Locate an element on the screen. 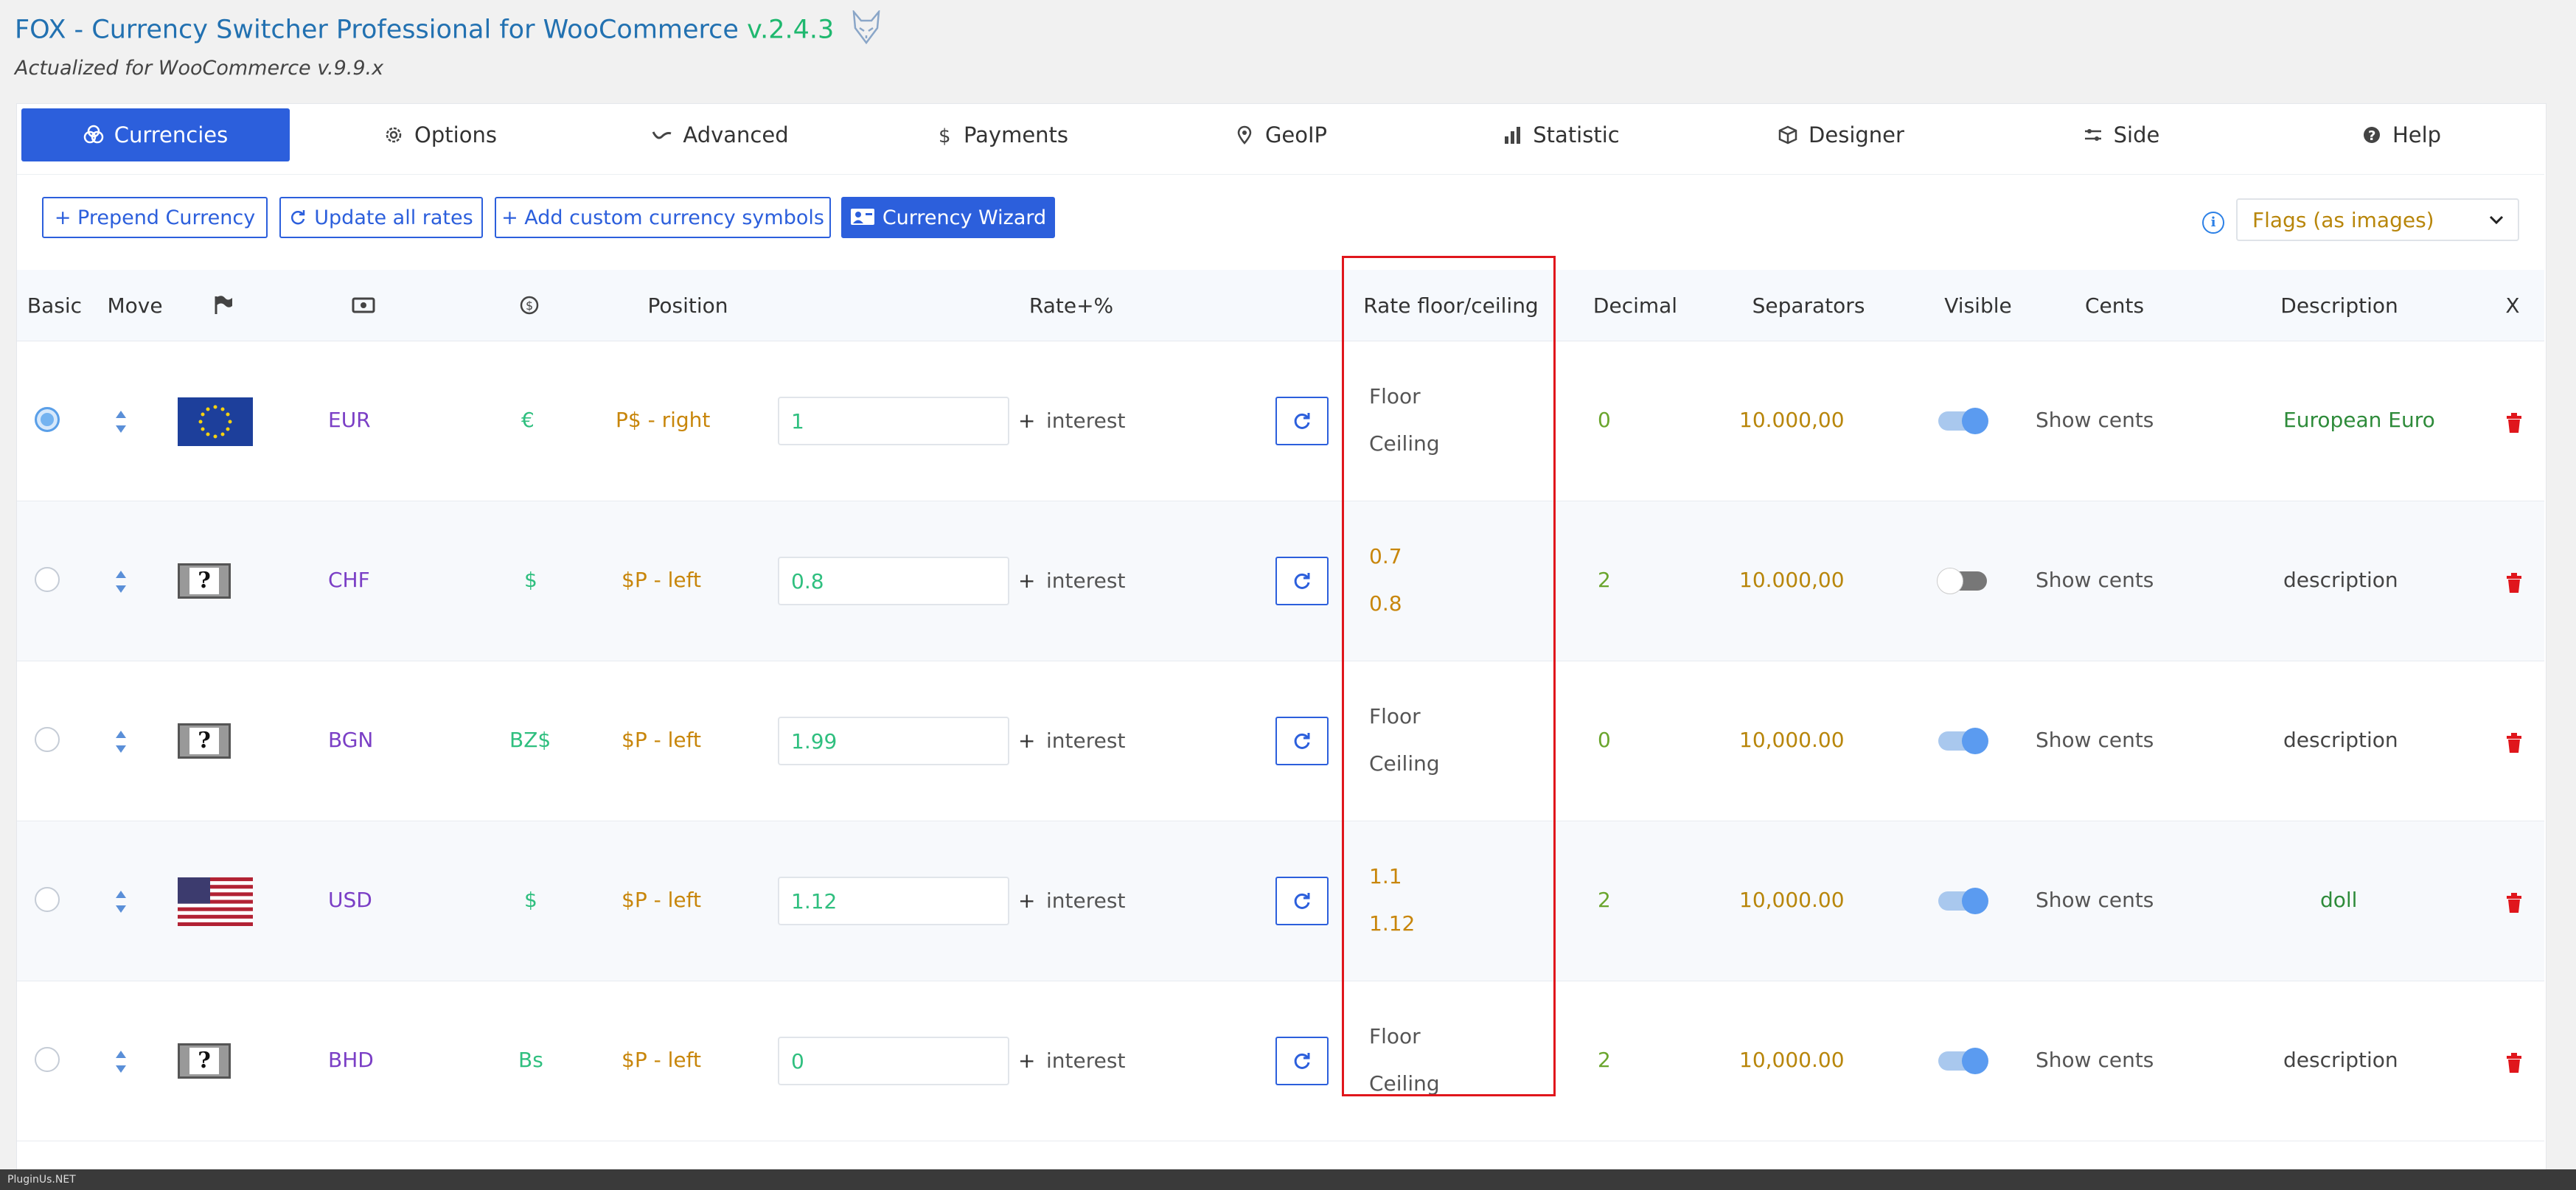 The width and height of the screenshot is (2576, 1190). rate-floor: 1.1 is located at coordinates (1385, 876).